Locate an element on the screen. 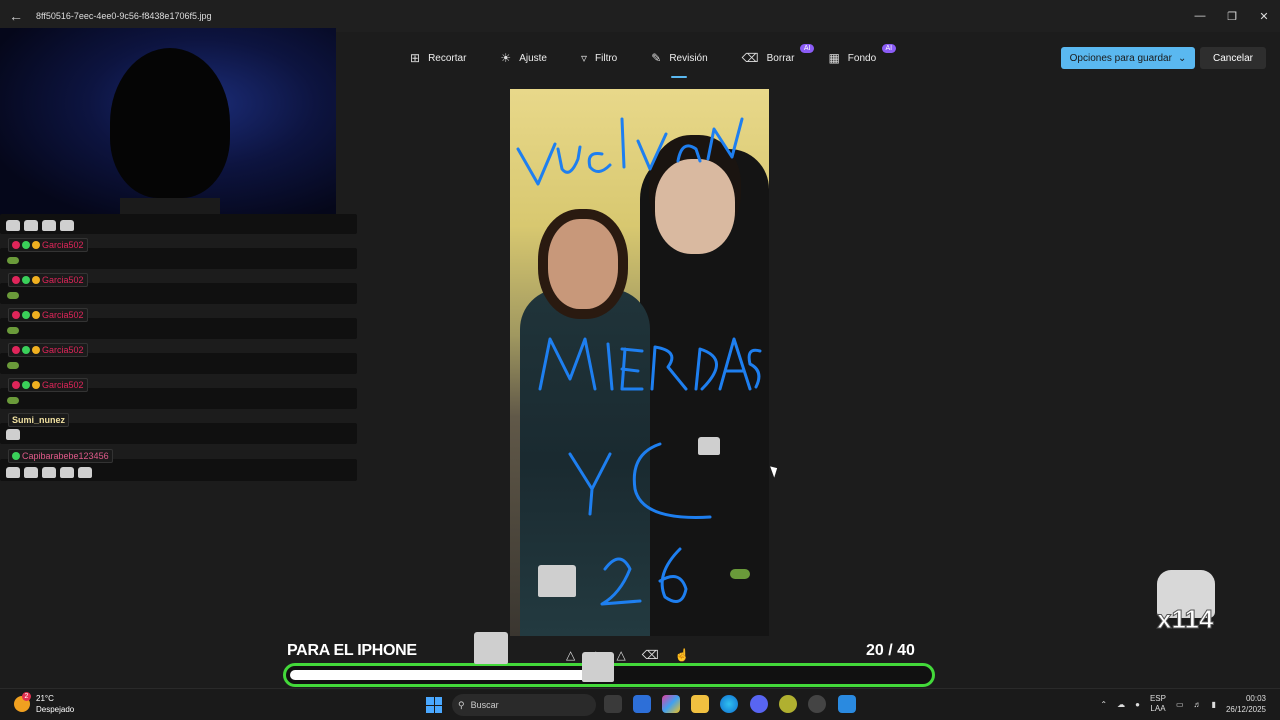  temperature: 21°C is located at coordinates (45, 698).